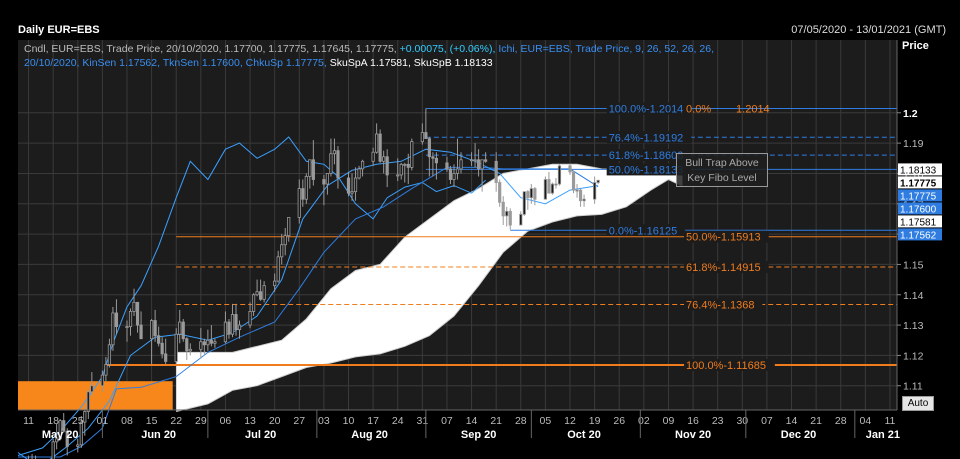 The width and height of the screenshot is (960, 459). I want to click on price-tick-label: 1.19, so click(913, 144).